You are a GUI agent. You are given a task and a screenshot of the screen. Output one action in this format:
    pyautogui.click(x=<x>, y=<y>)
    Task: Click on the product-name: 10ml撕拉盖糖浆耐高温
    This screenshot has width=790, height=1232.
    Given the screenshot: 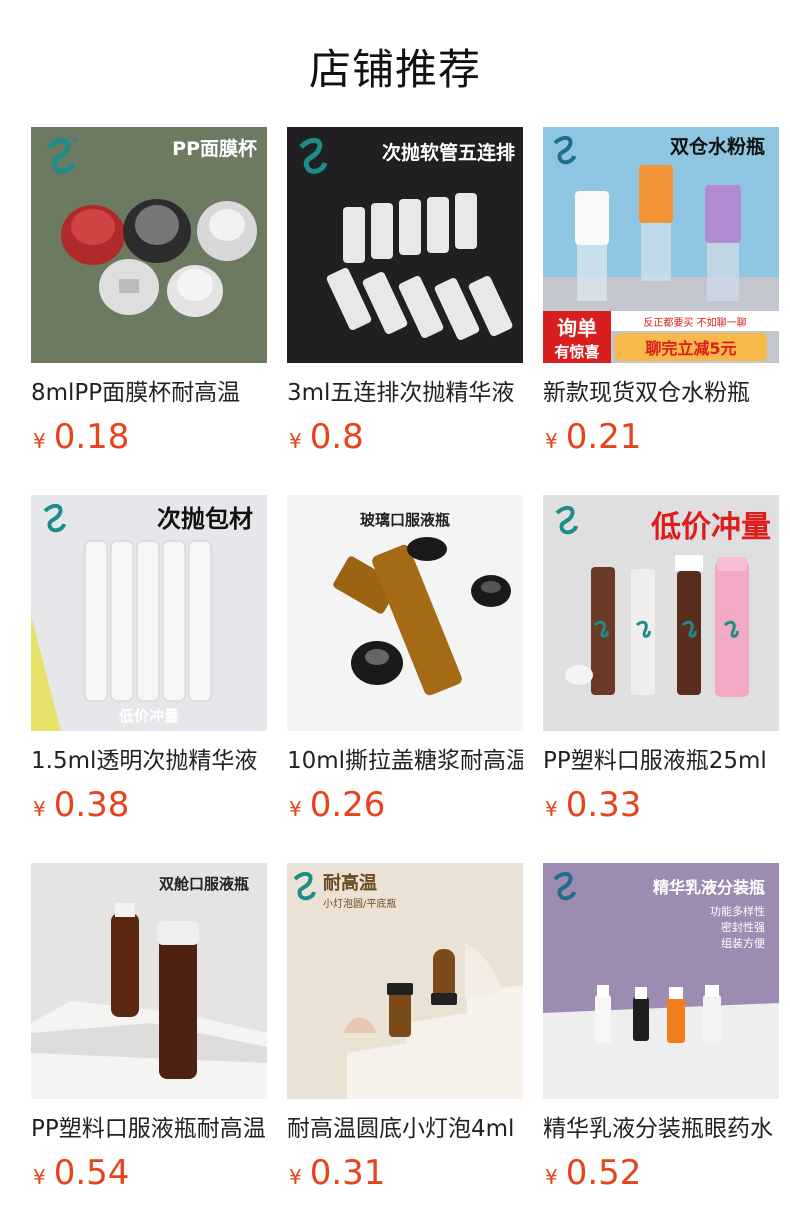 What is the action you would take?
    pyautogui.click(x=405, y=761)
    